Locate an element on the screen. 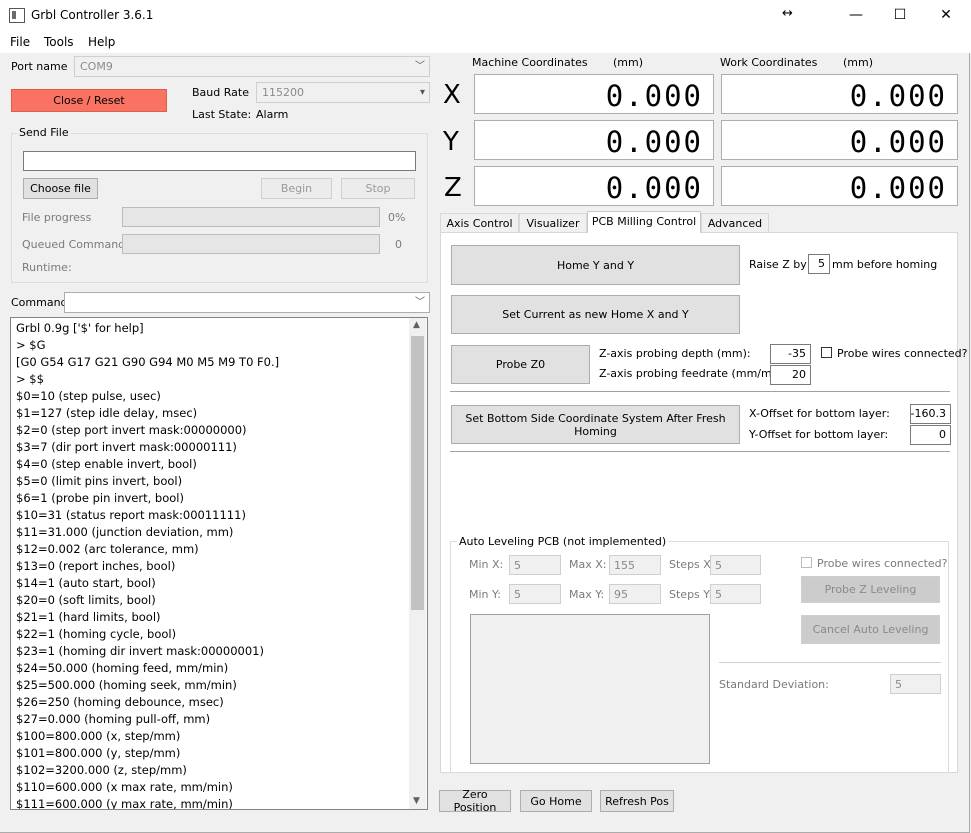 The width and height of the screenshot is (971, 833). probe-depth-value: -35 is located at coordinates (797, 353).